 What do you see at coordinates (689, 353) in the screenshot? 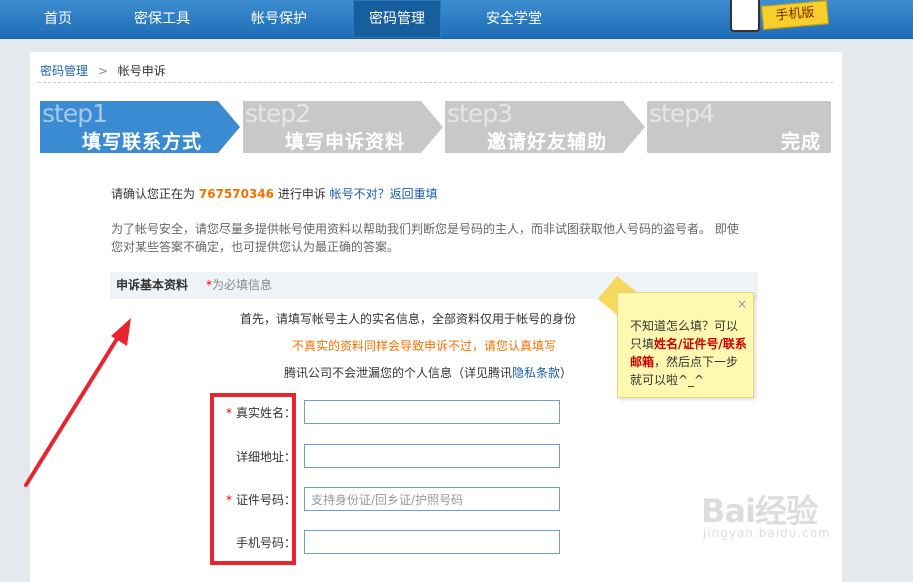
I see `tooltip-text: 不知道怎么填？可以只填姓名/证件号/联系邮箱，然后点下一步就可以啦^_^` at bounding box center [689, 353].